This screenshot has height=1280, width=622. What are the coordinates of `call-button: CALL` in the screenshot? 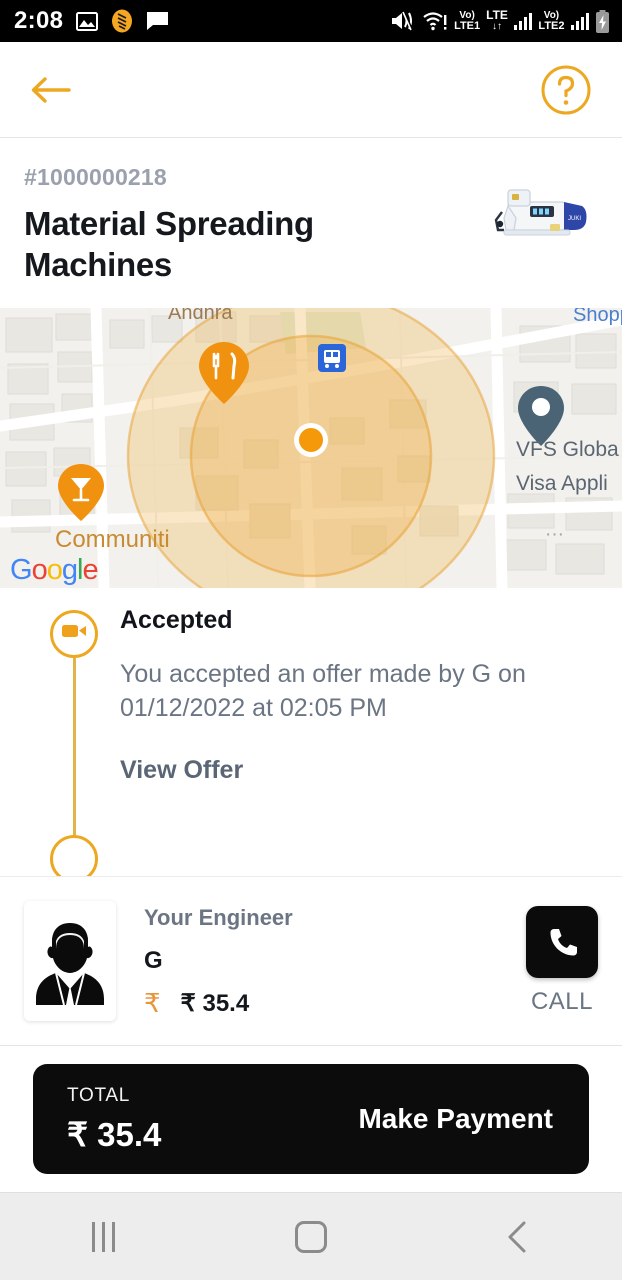 It's located at (562, 961).